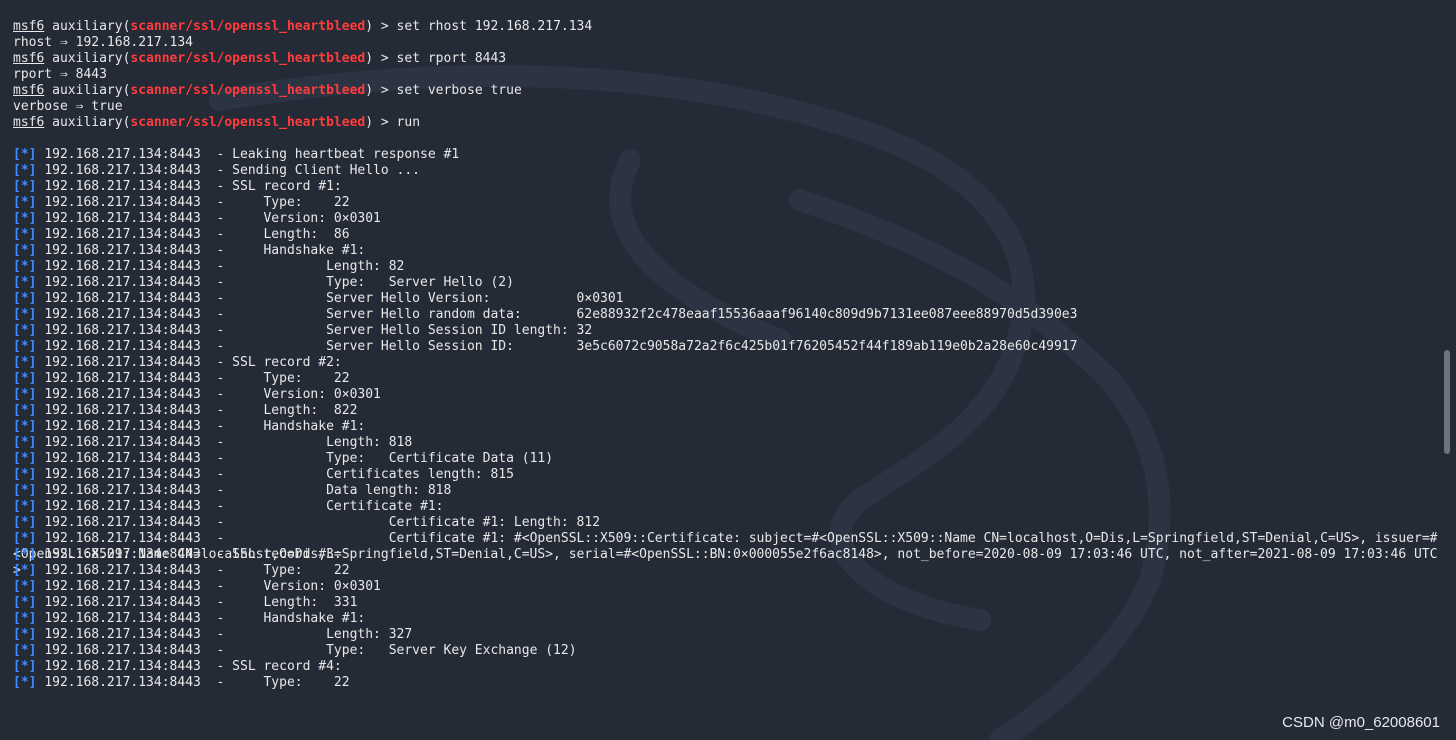  I want to click on output-text: - Type: Server Key Exchange (12), so click(392, 650).